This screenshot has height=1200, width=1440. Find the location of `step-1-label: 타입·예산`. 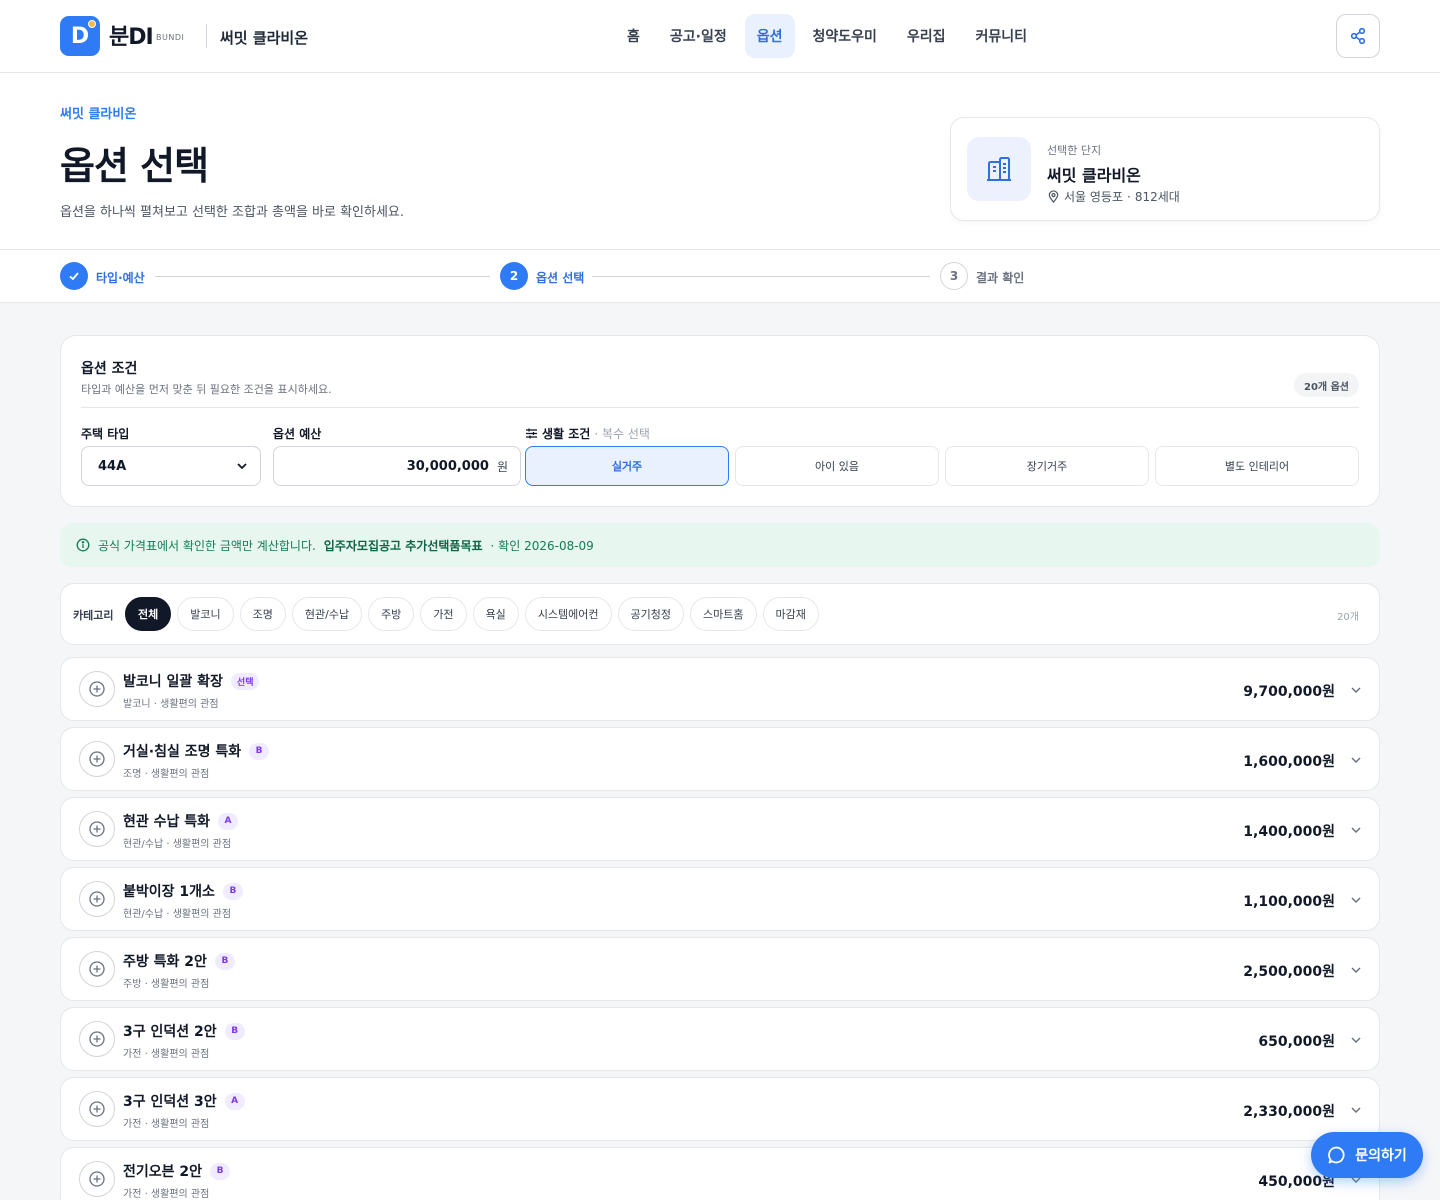

step-1-label: 타입·예산 is located at coordinates (120, 277).